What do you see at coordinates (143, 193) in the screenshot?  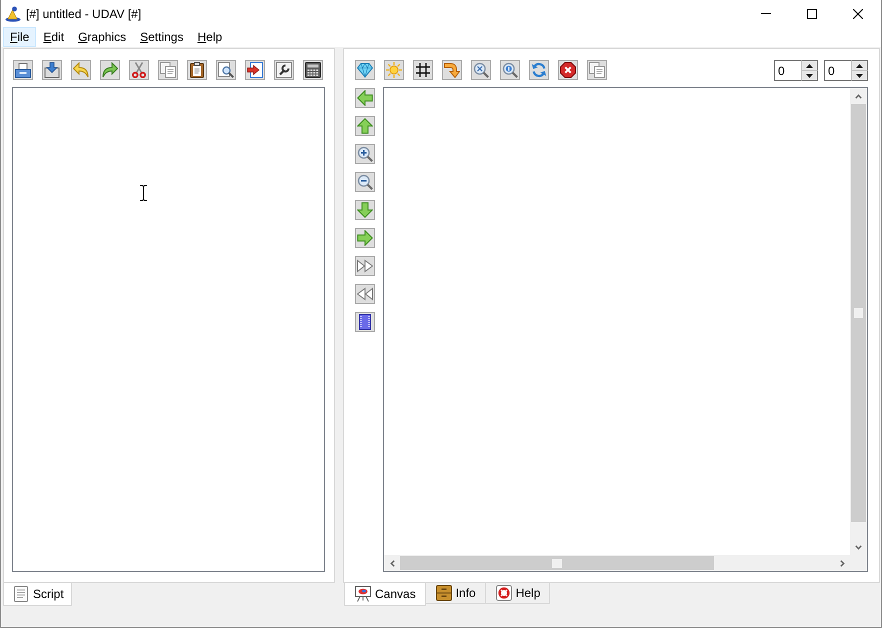 I see `text-cursor-icon` at bounding box center [143, 193].